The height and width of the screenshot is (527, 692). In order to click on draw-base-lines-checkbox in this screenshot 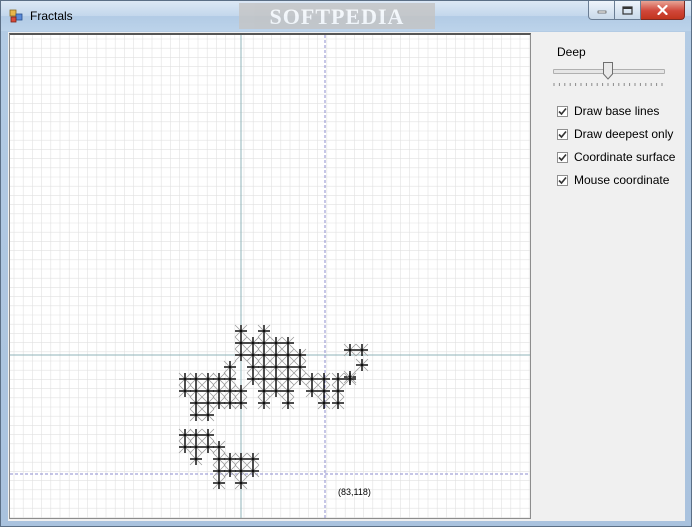, I will do `click(562, 111)`.